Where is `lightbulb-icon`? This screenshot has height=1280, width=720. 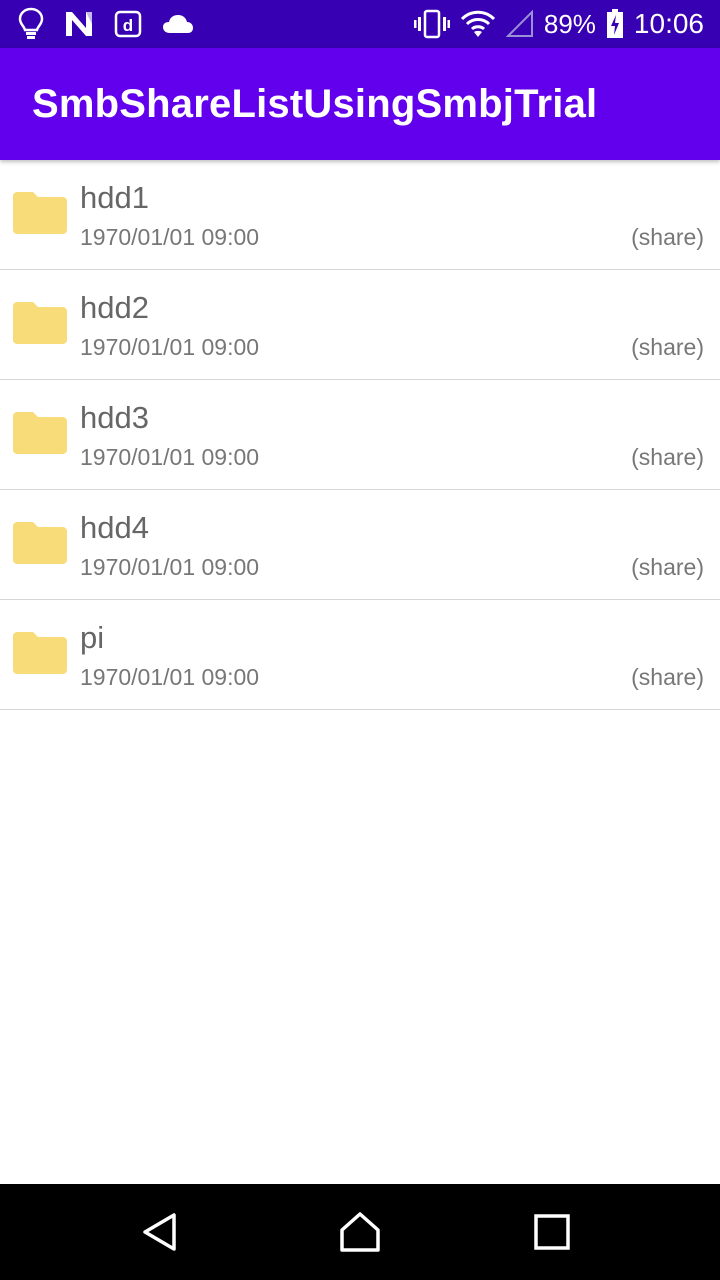 lightbulb-icon is located at coordinates (31, 24).